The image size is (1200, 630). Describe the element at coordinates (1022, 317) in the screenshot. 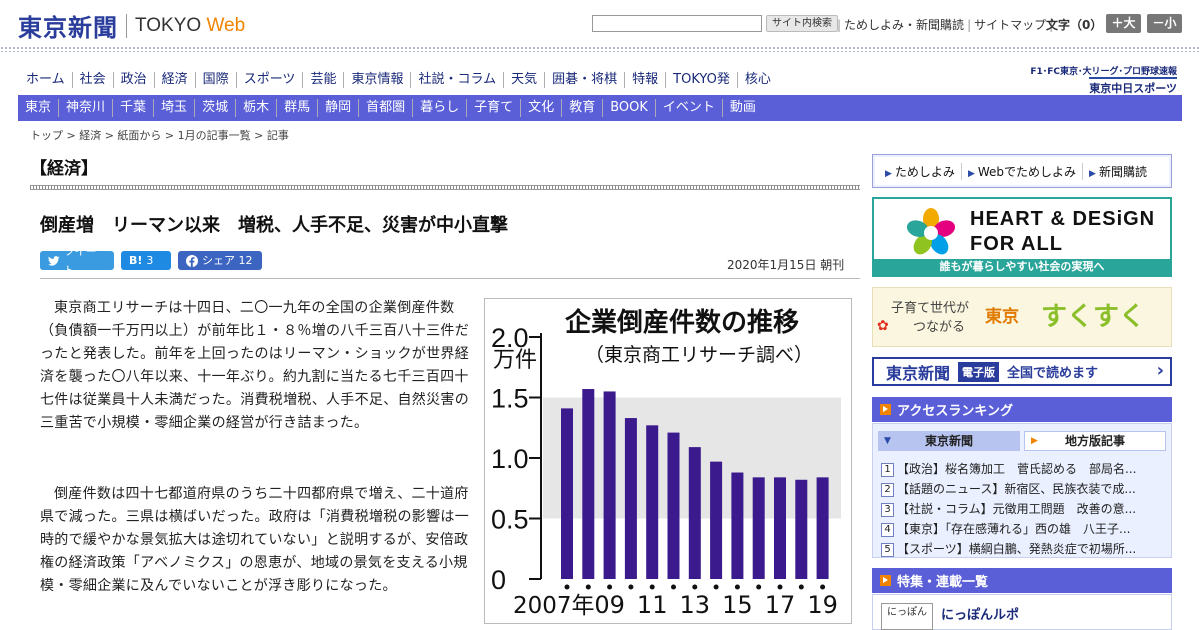

I see `sukusuku-banner: ✿ 子育て世代が つながる 東京 すくすく` at that location.